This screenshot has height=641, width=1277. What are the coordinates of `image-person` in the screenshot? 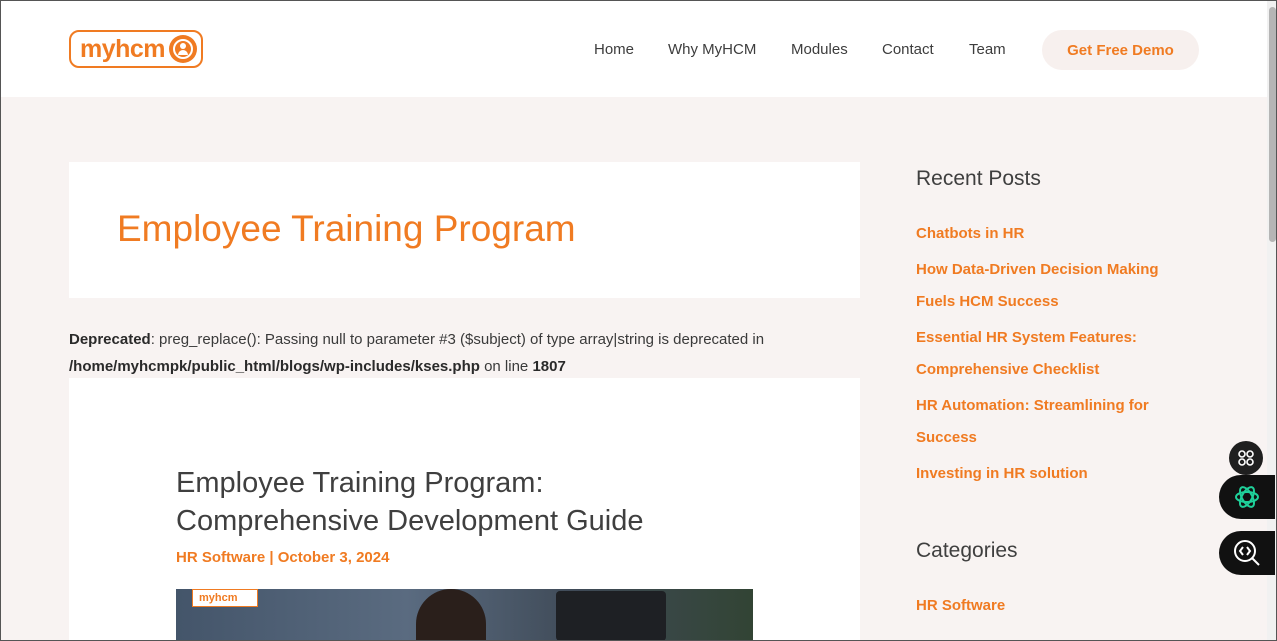 It's located at (451, 614).